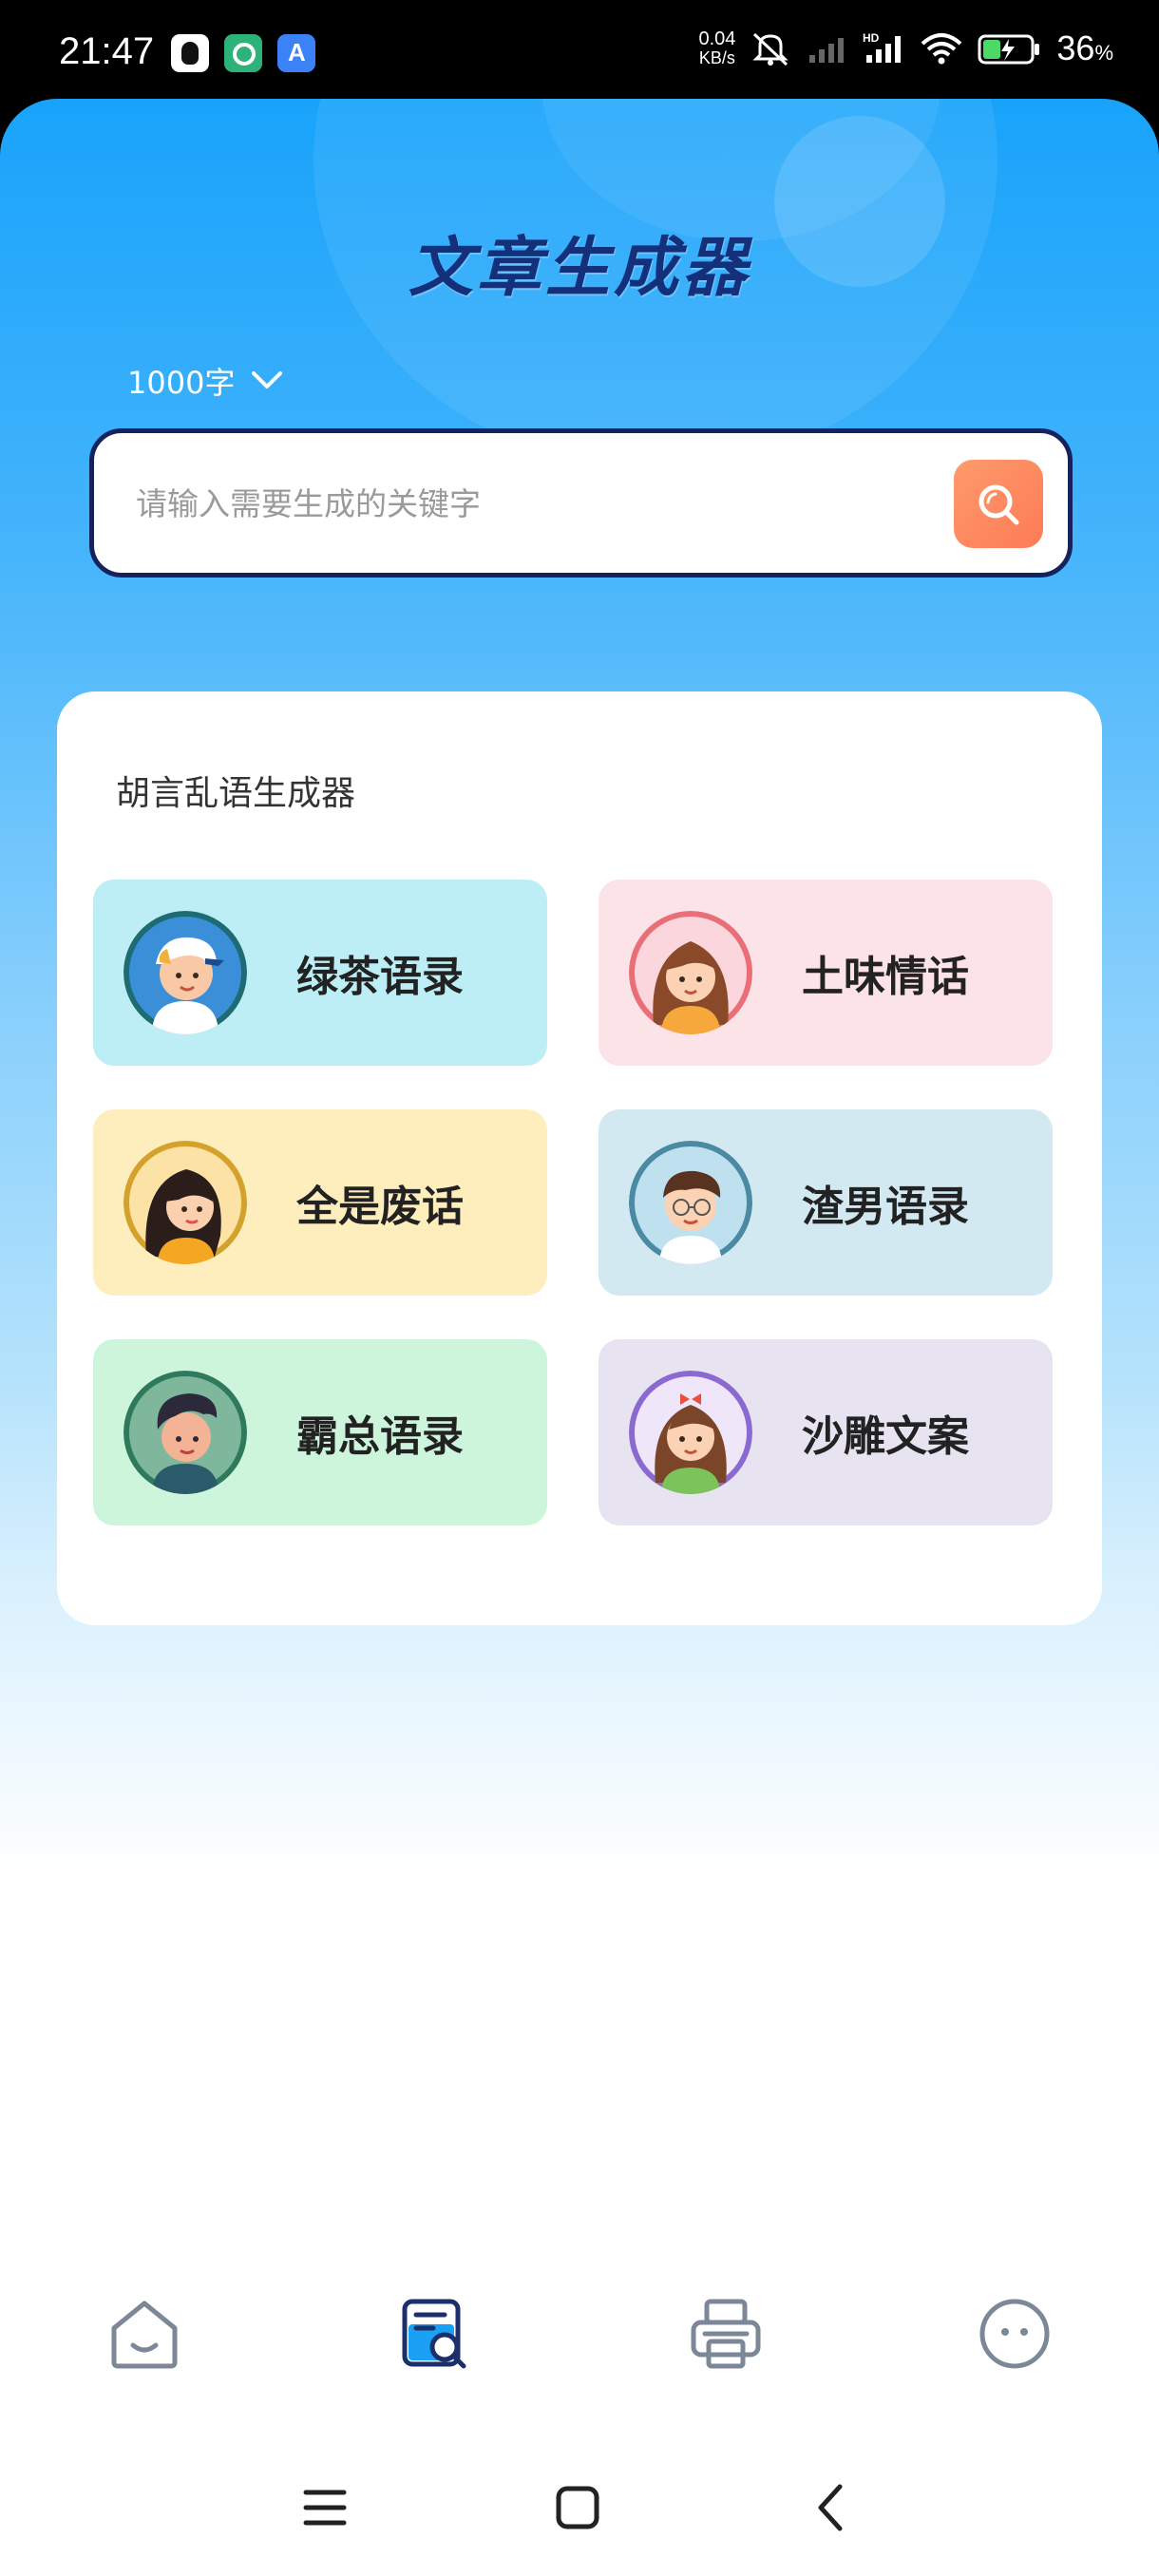 Image resolution: width=1159 pixels, height=2576 pixels. I want to click on article-search-icon, so click(434, 2334).